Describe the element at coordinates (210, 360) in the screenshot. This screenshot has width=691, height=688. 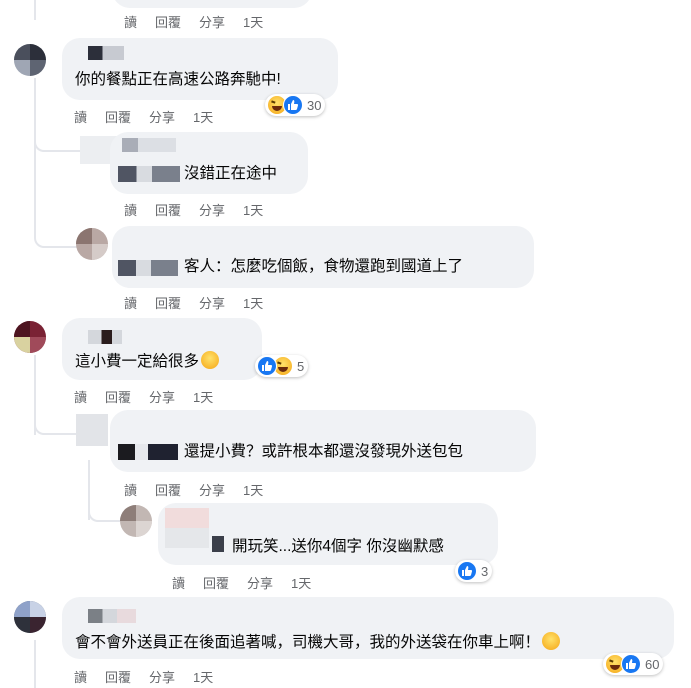
I see `thinking-emoji-icon` at that location.